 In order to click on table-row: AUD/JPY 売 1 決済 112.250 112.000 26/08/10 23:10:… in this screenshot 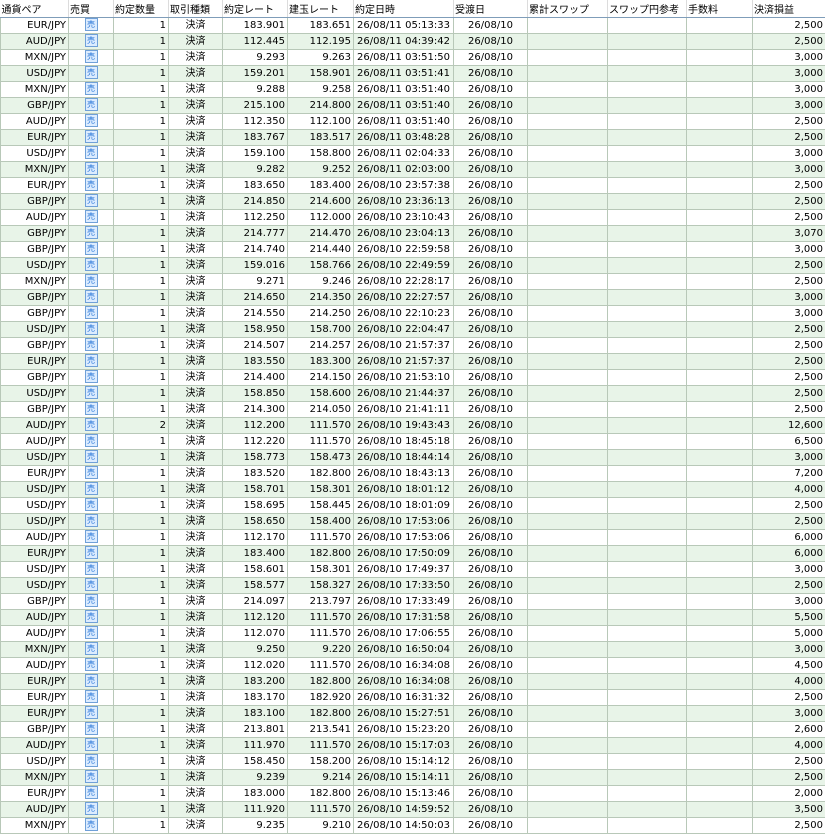, I will do `click(412, 217)`.